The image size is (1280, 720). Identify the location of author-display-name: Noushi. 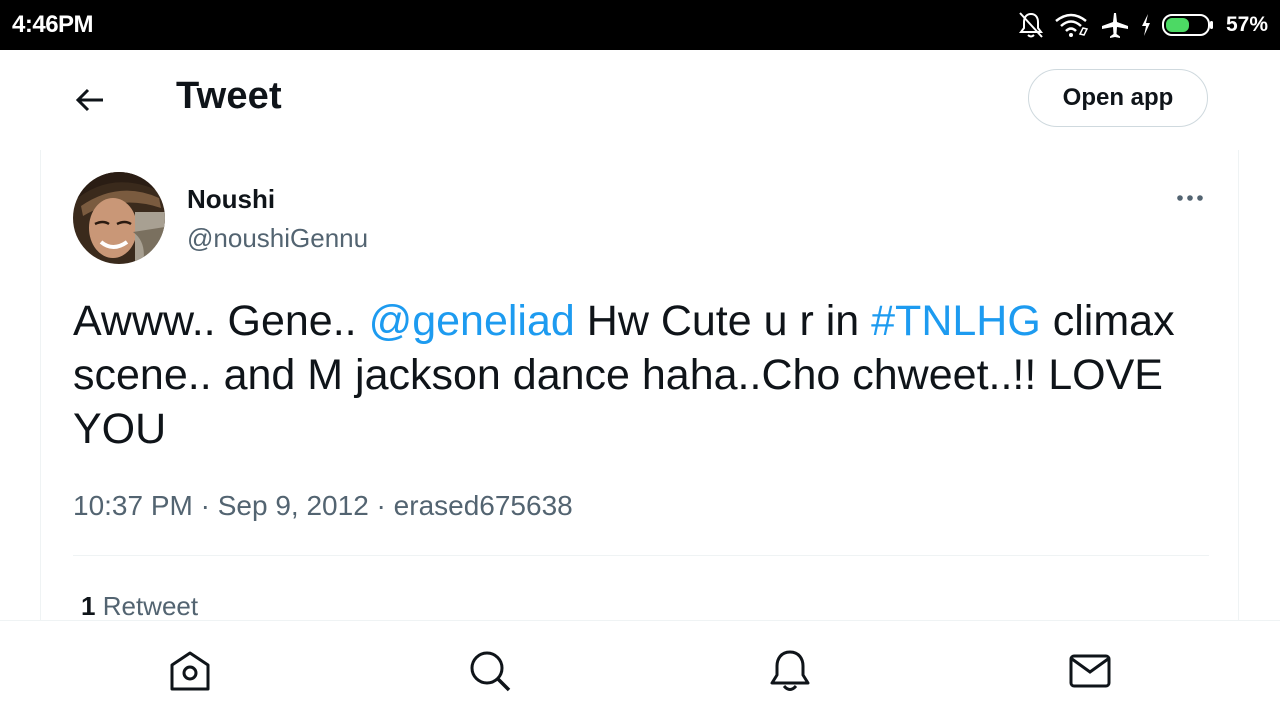
(231, 199).